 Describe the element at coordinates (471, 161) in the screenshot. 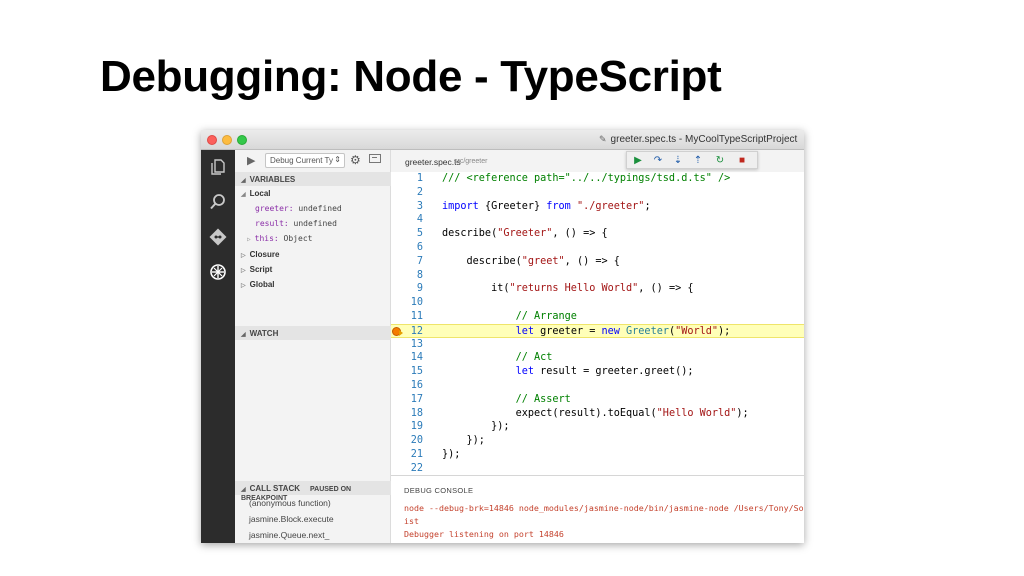

I see `editor-tab-path: src/greeter` at that location.